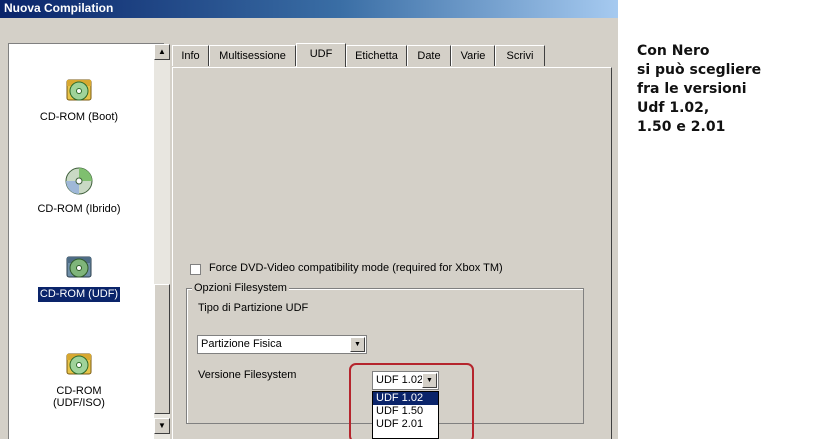  I want to click on cd-udf-icon, so click(79, 267).